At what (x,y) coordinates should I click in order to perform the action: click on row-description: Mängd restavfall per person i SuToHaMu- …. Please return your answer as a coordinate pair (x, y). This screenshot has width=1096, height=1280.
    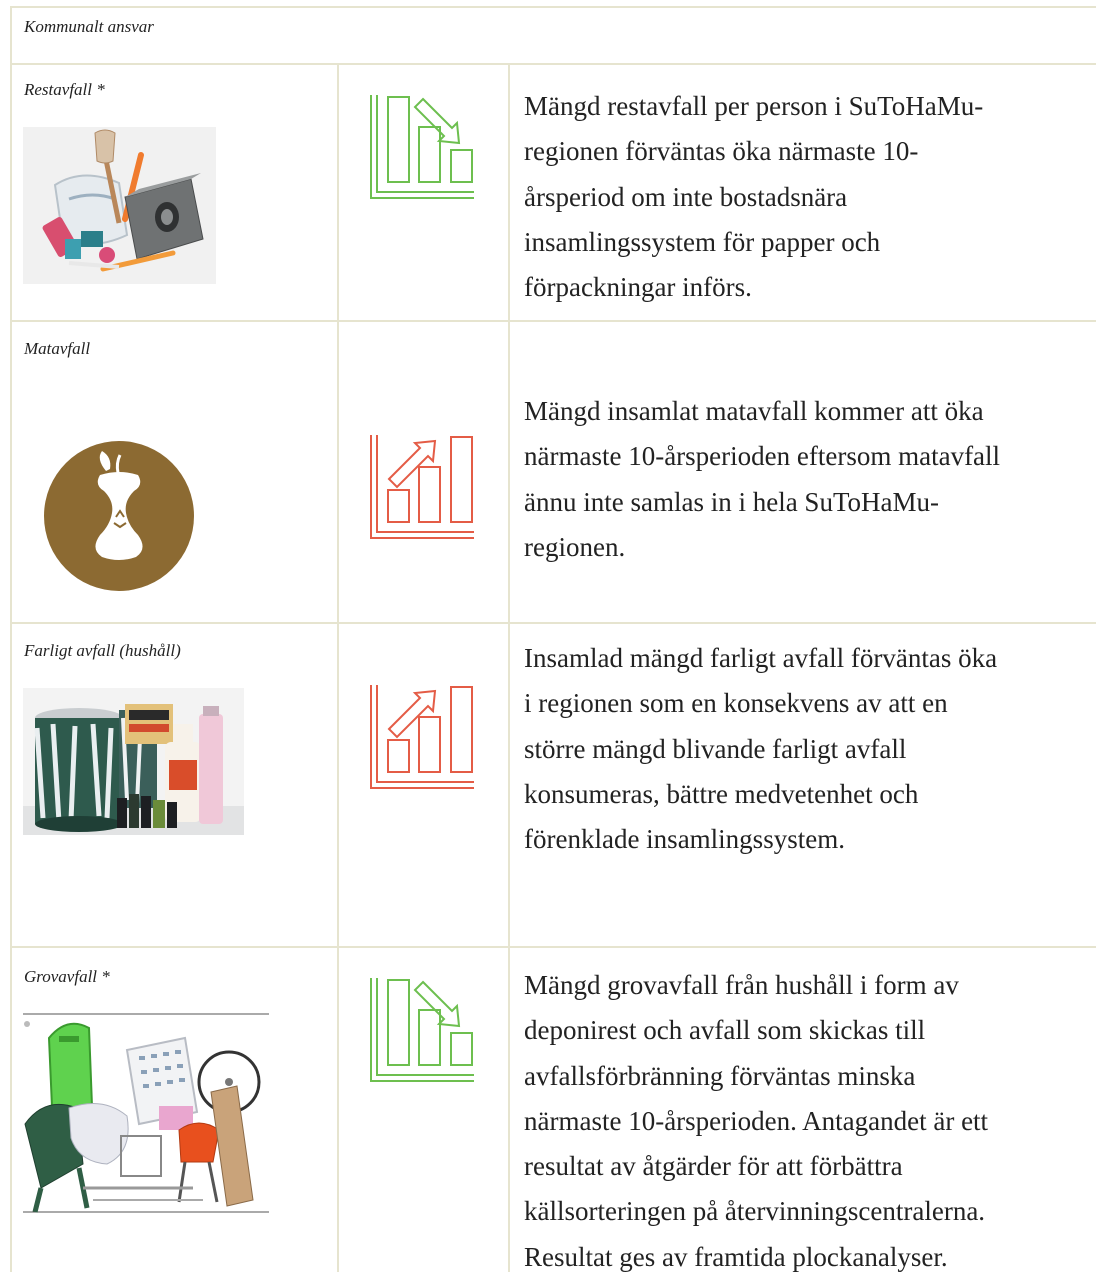
    Looking at the image, I should click on (754, 197).